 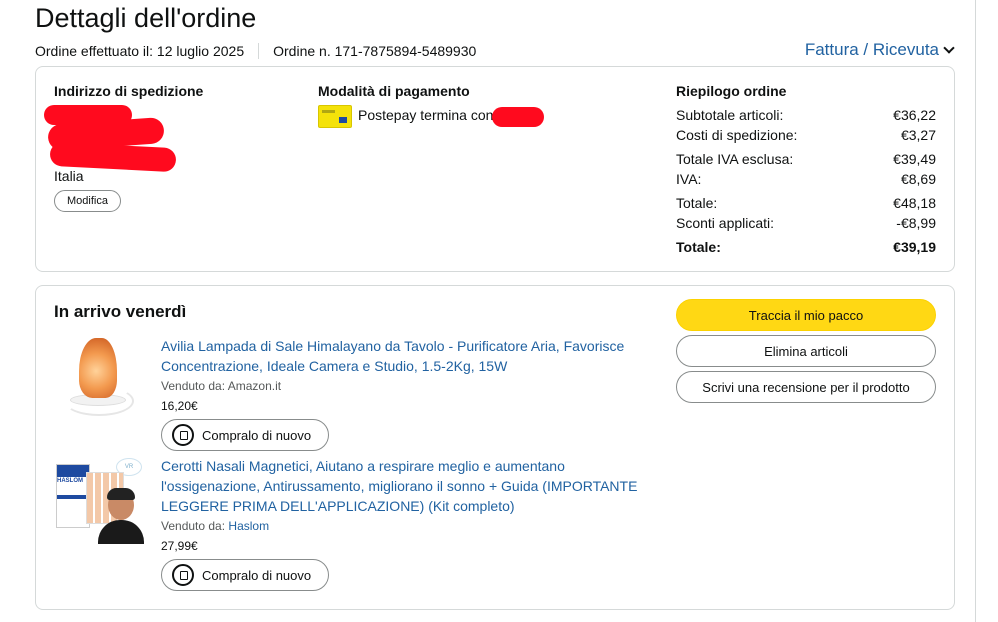 What do you see at coordinates (179, 546) in the screenshot?
I see `item-price: 27,99€` at bounding box center [179, 546].